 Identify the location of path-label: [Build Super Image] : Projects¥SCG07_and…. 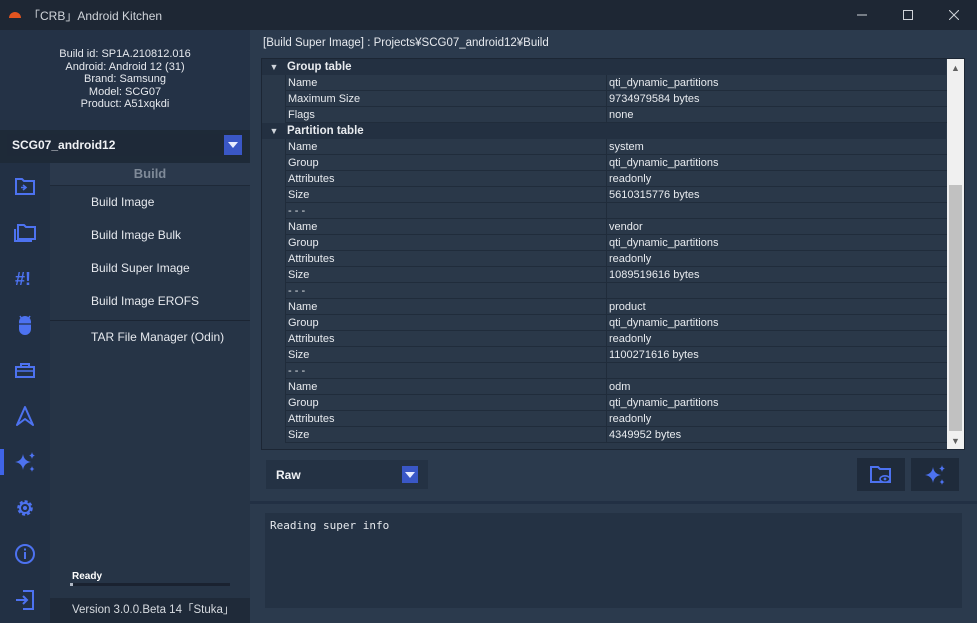
(406, 43).